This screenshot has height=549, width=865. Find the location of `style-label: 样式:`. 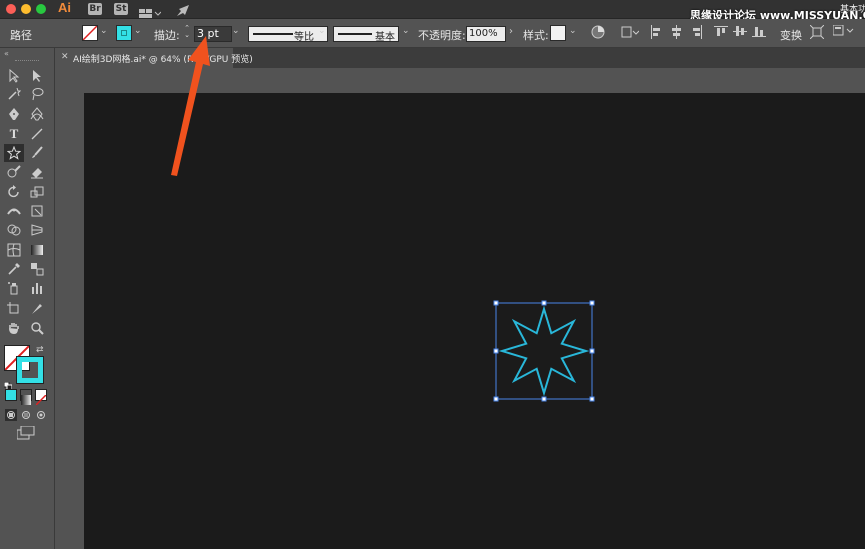

style-label: 样式: is located at coordinates (536, 35).